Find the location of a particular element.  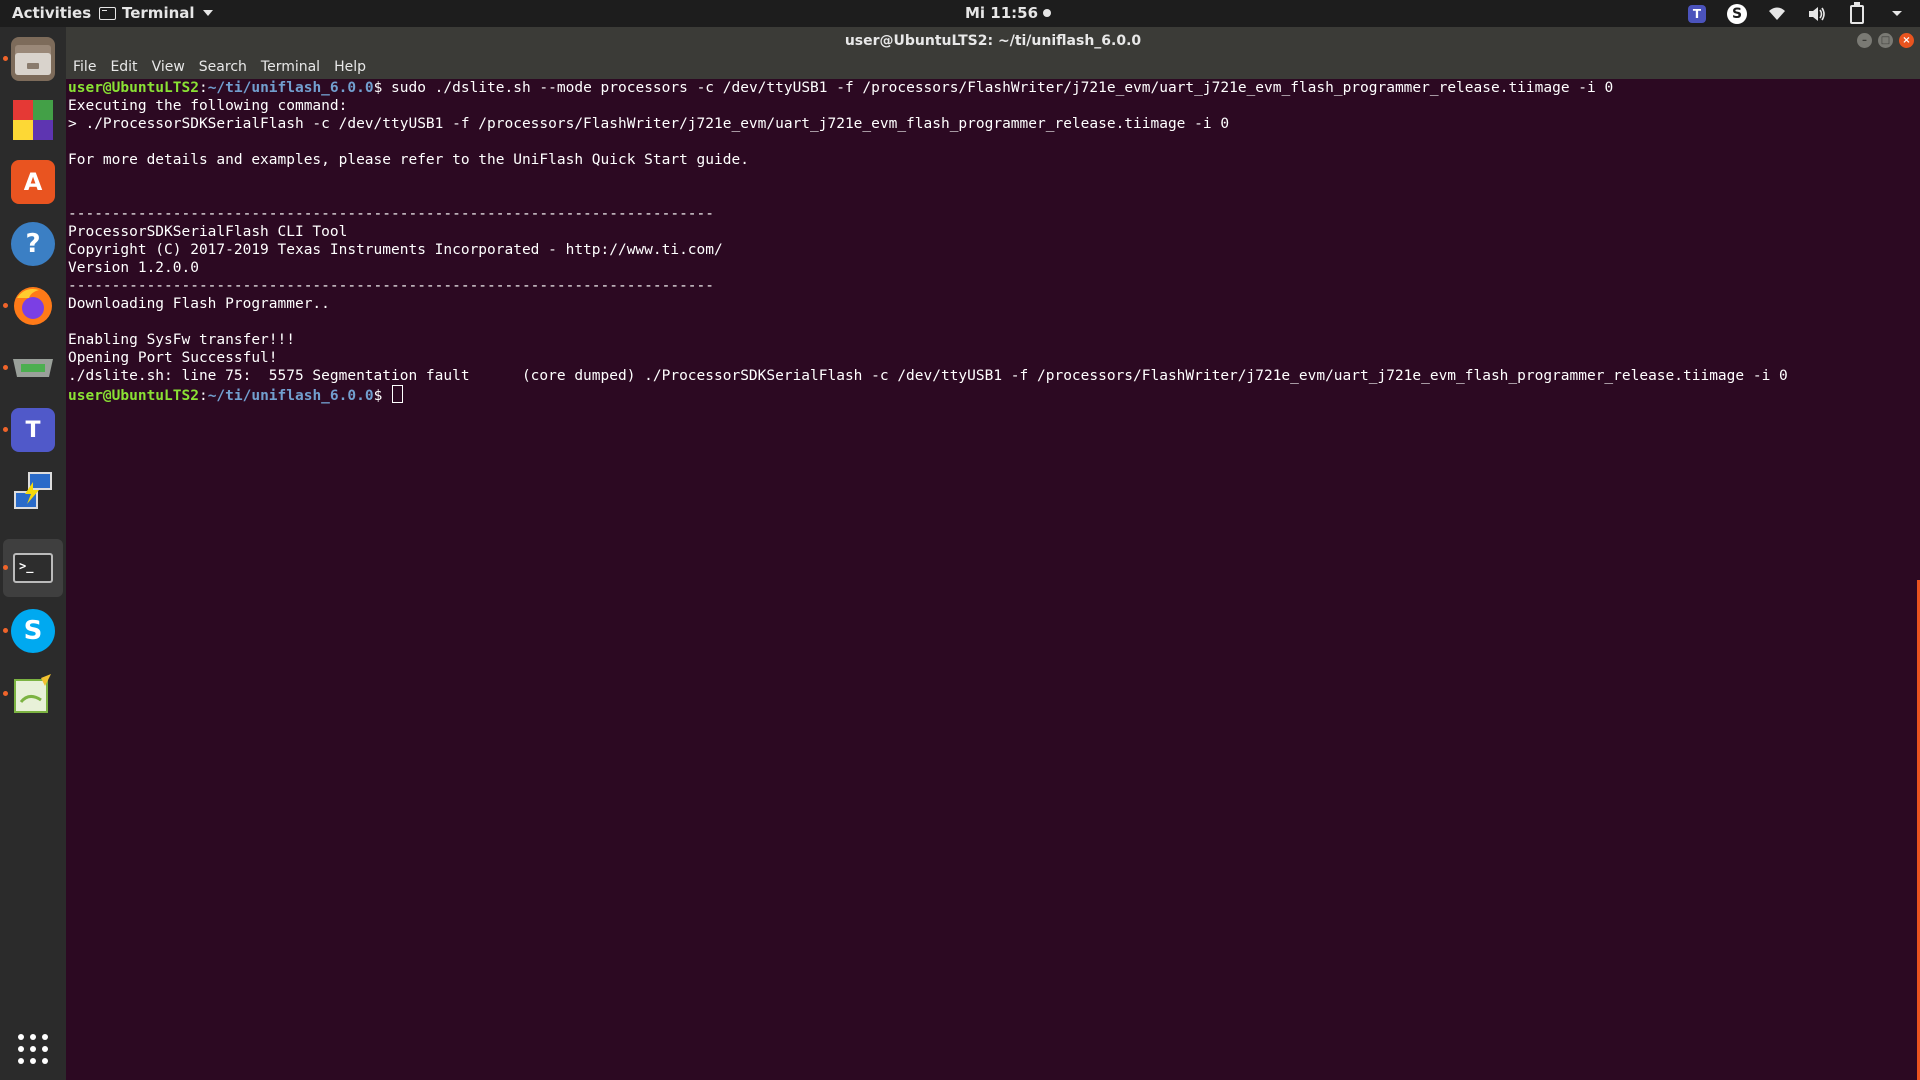

grid-icon is located at coordinates (33, 1049).